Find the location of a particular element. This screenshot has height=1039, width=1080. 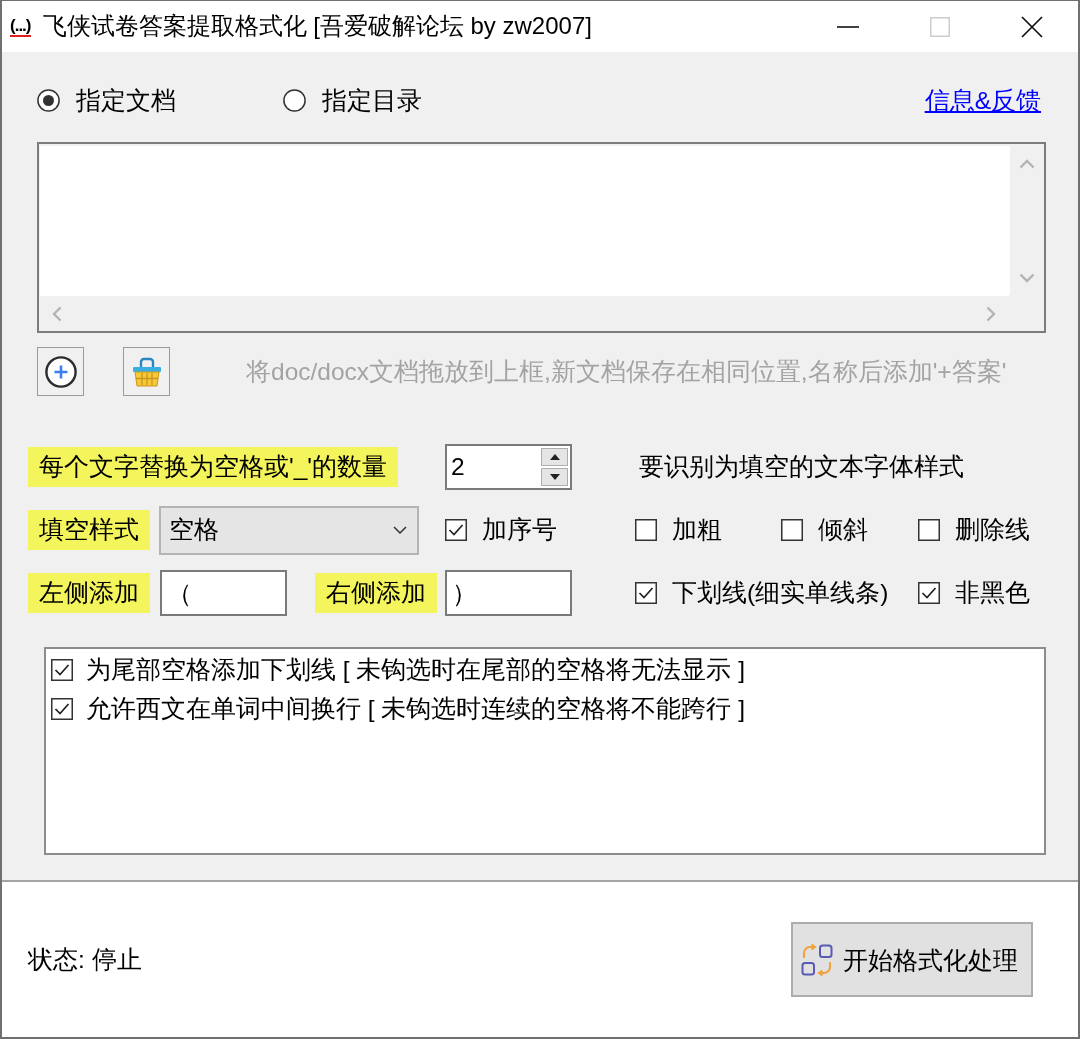

spin-up-button is located at coordinates (554, 457).